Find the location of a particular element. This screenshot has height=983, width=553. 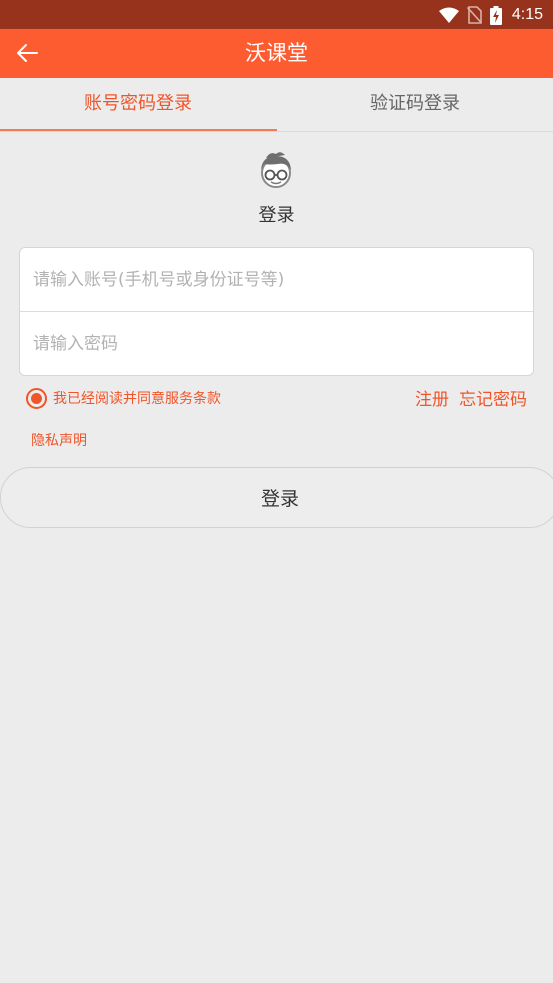

radio-dot is located at coordinates (36, 398).